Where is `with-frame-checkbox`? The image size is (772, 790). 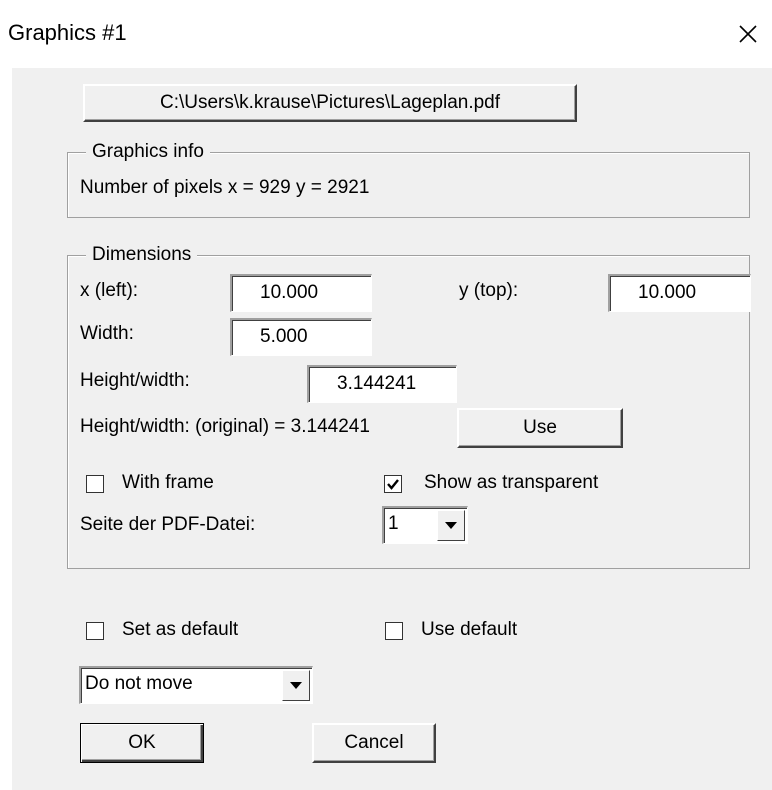
with-frame-checkbox is located at coordinates (95, 484).